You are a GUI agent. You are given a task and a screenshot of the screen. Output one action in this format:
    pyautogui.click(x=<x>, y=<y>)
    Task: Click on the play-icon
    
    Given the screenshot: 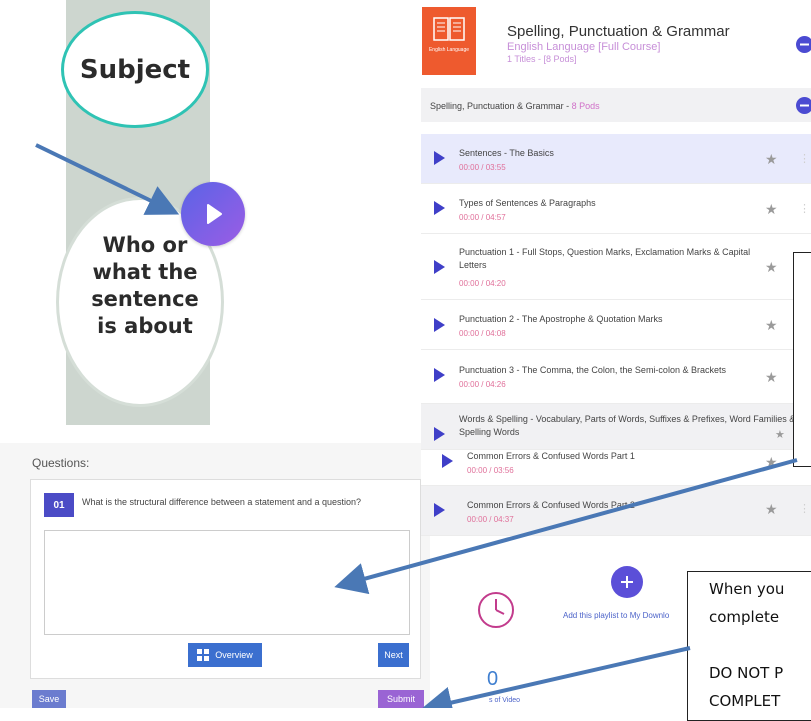 What is the action you would take?
    pyautogui.click(x=214, y=214)
    